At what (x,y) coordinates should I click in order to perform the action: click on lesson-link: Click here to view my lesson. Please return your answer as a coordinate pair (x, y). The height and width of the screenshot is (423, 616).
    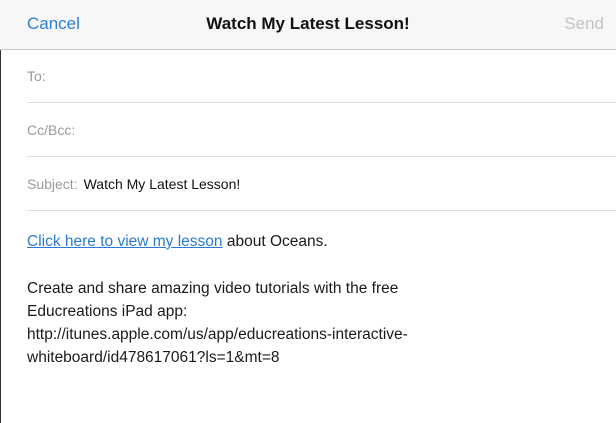
    Looking at the image, I should click on (125, 241).